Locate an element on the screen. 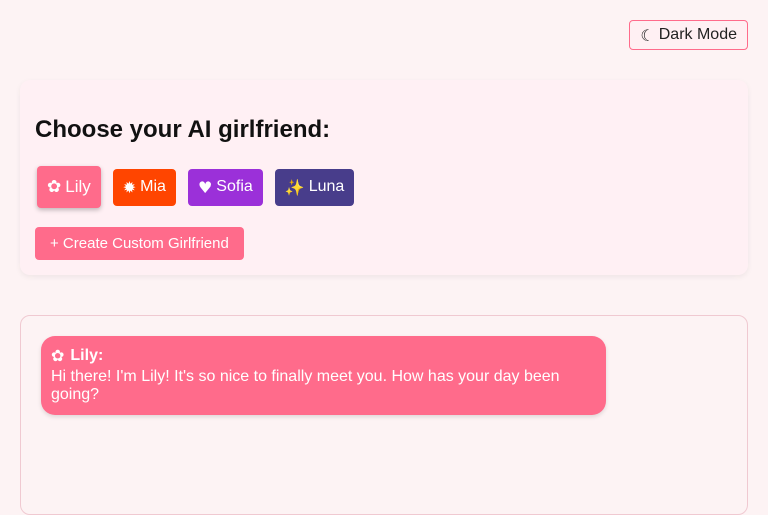 This screenshot has width=768, height=515. girlfriend-label: Mia is located at coordinates (153, 186).